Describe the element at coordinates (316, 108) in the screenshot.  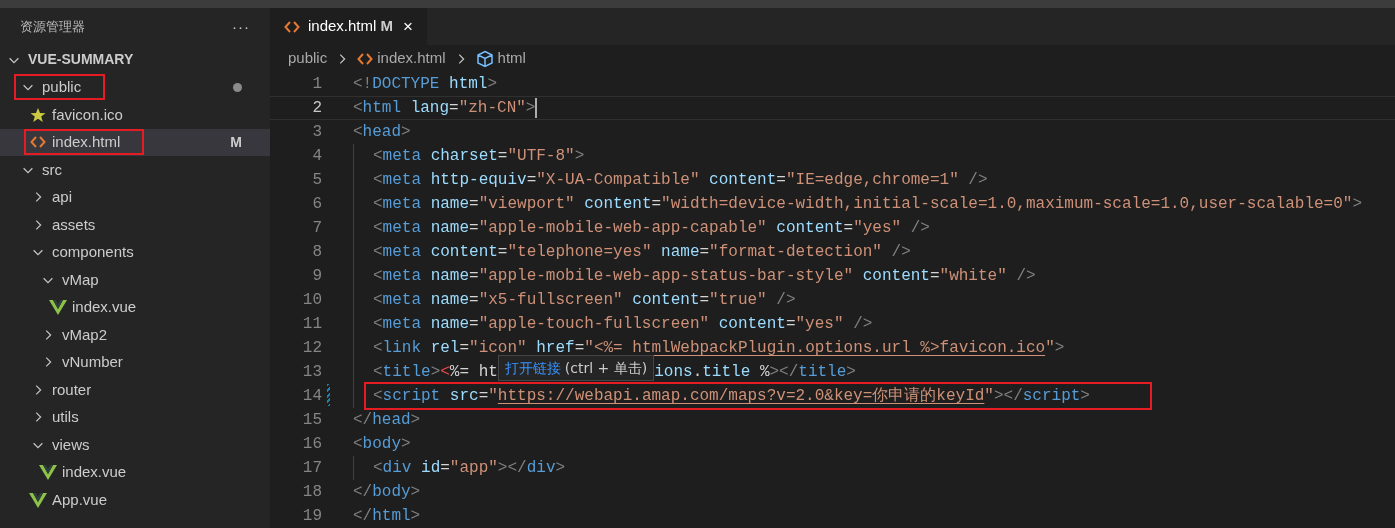
I see `line-number: 2` at that location.